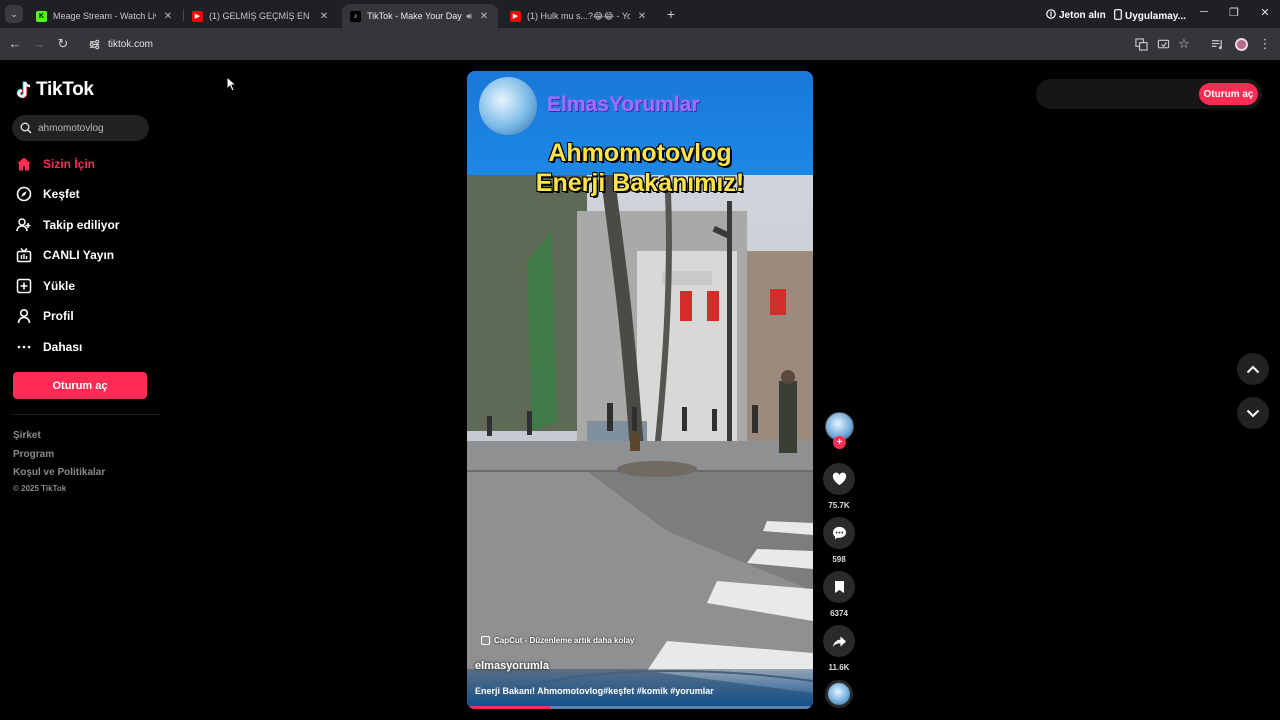  I want to click on sidebar-item-more: Dahası, so click(49, 347).